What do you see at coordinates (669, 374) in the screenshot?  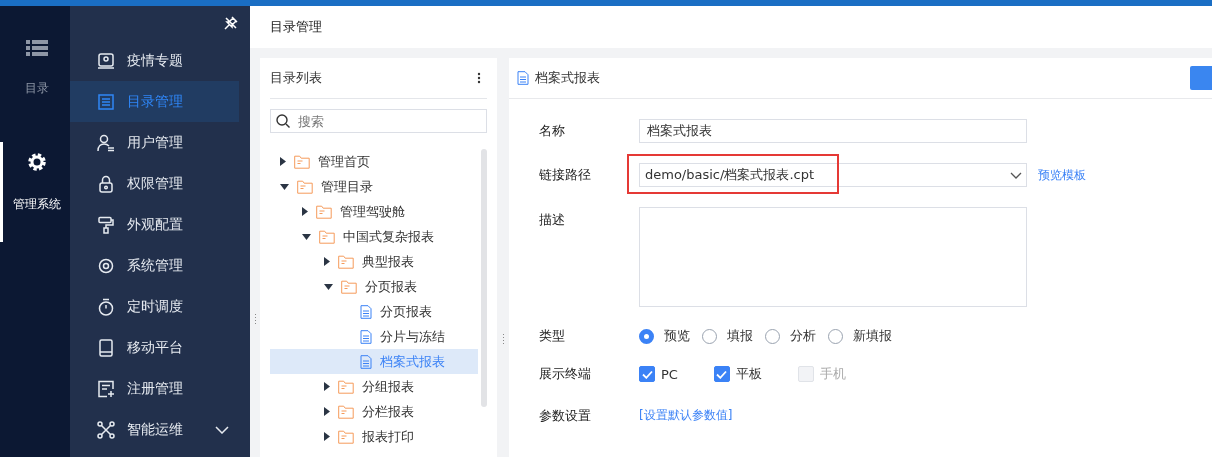 I see `option-label: PC` at bounding box center [669, 374].